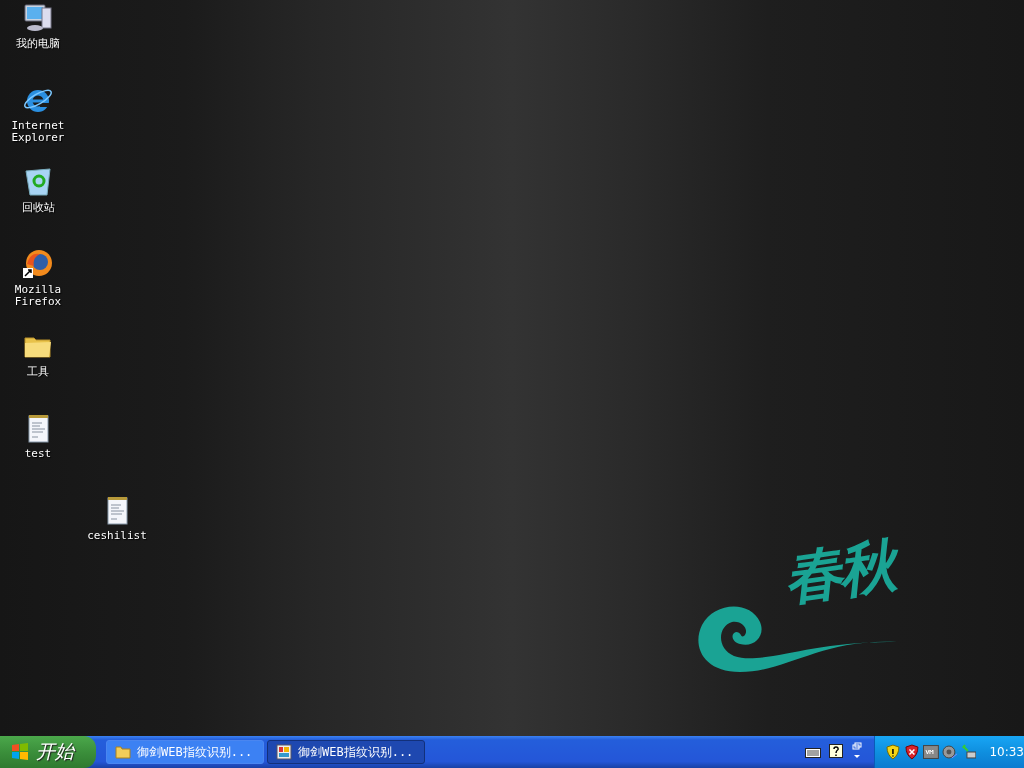  Describe the element at coordinates (838, 572) in the screenshot. I see `logo-text: 春秋` at that location.